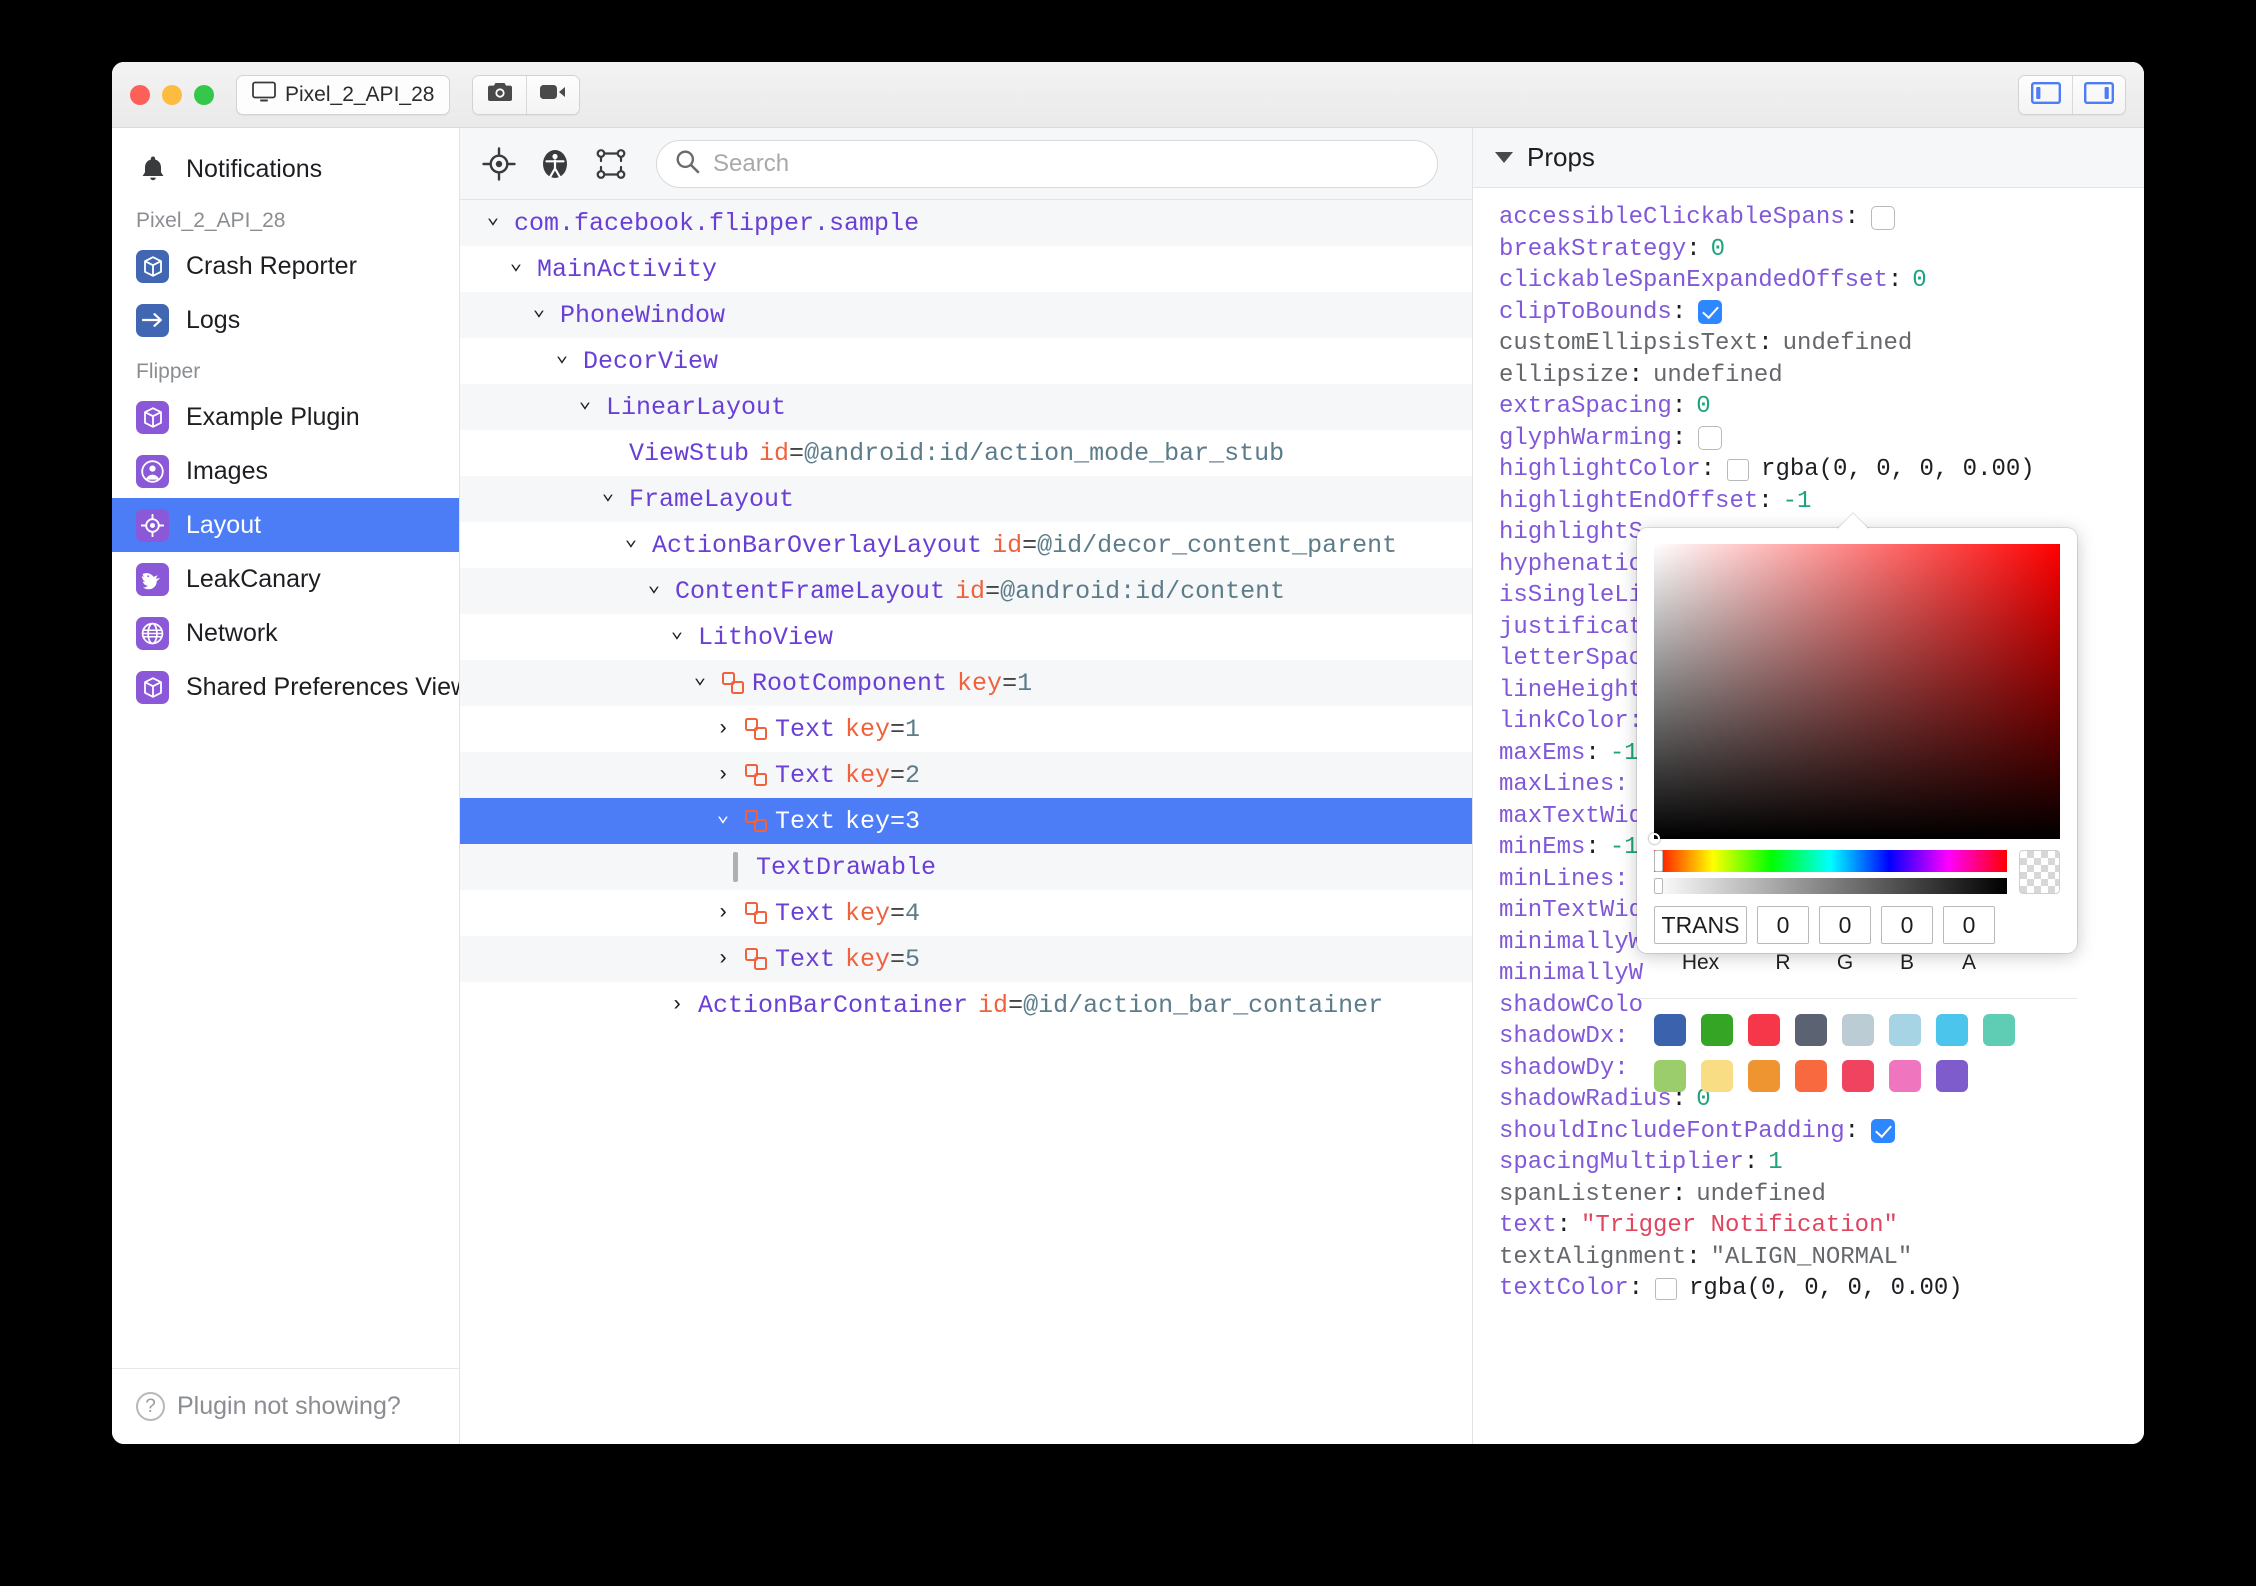 The height and width of the screenshot is (1586, 2256). Describe the element at coordinates (499, 164) in the screenshot. I see `crosshair-target-icon` at that location.